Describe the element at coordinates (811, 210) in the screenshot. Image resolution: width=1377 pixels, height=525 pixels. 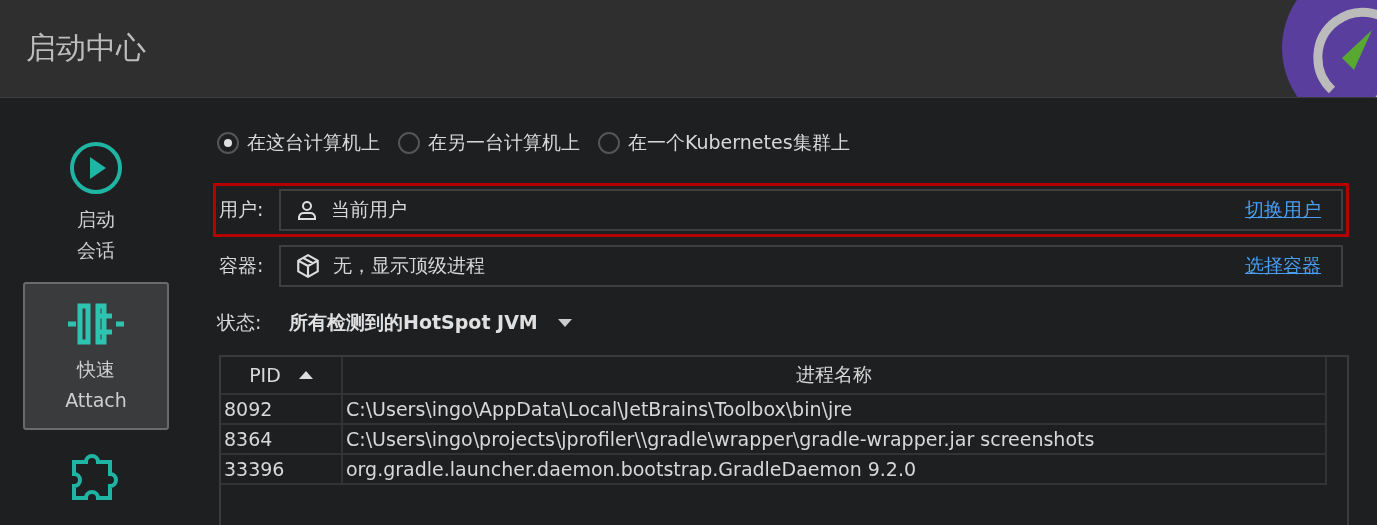
I see `selector-field: 当前用户 切换用户` at that location.